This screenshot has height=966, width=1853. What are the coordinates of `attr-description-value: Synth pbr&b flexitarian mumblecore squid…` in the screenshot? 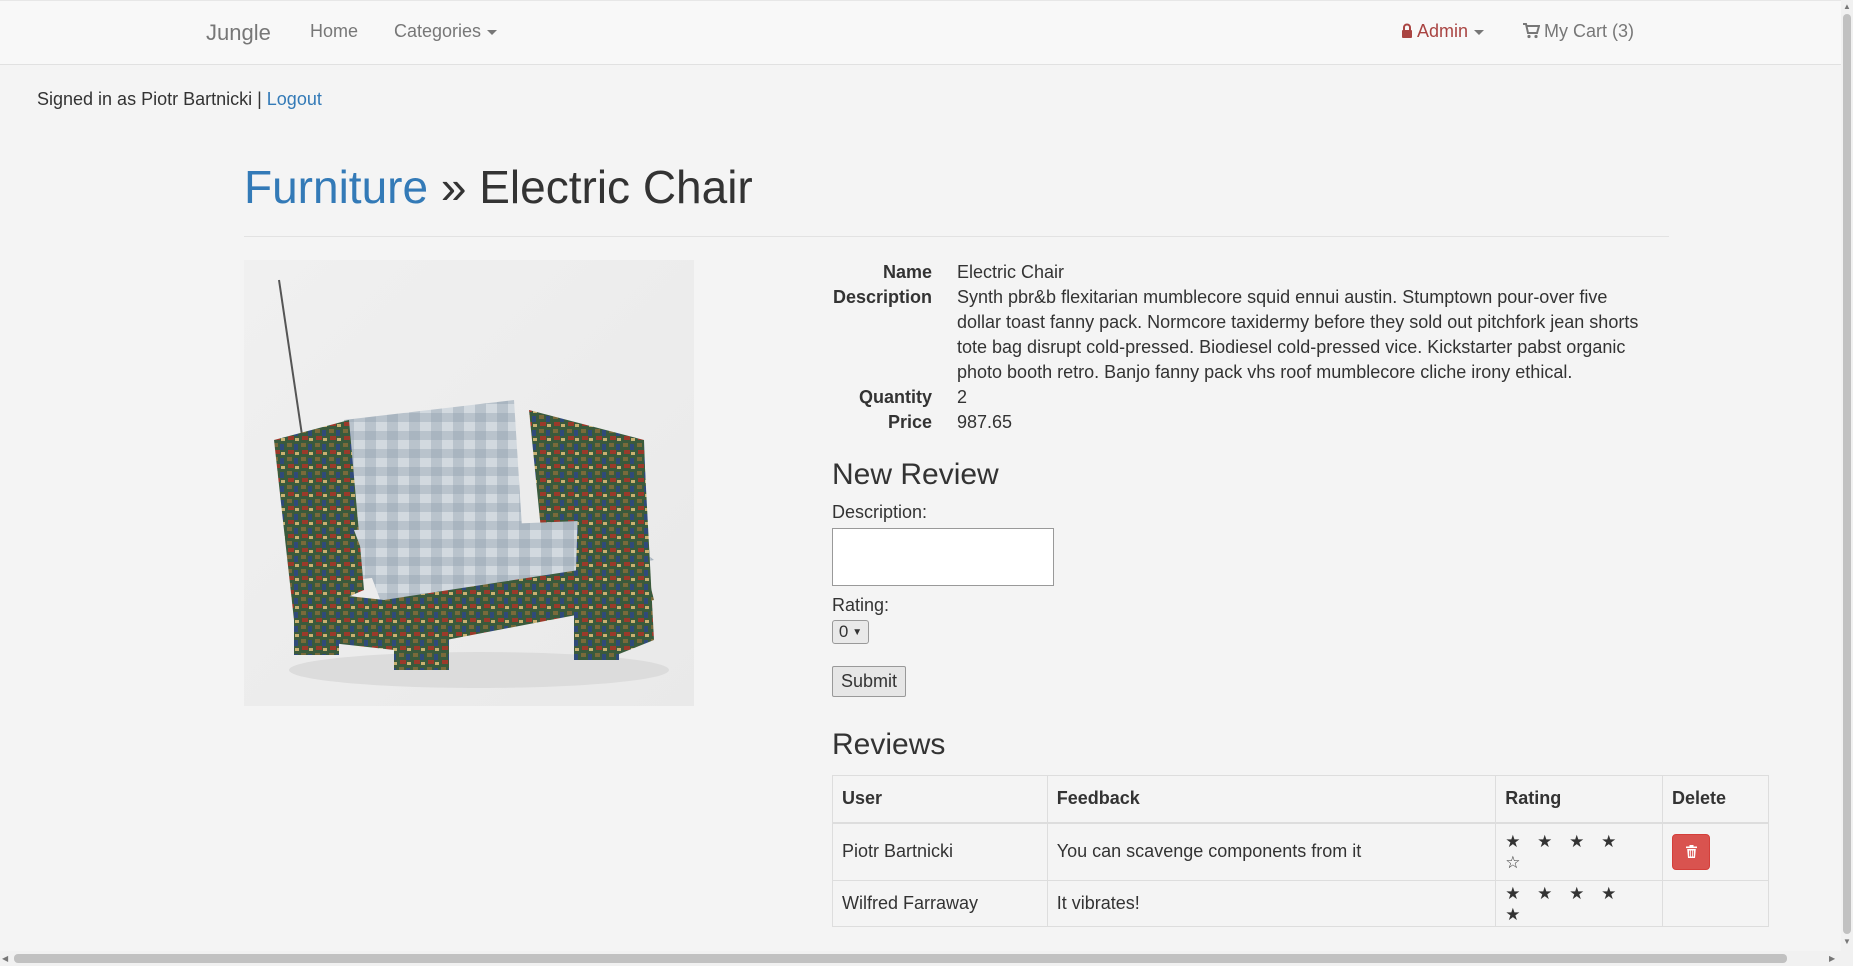 It's located at (1298, 334).